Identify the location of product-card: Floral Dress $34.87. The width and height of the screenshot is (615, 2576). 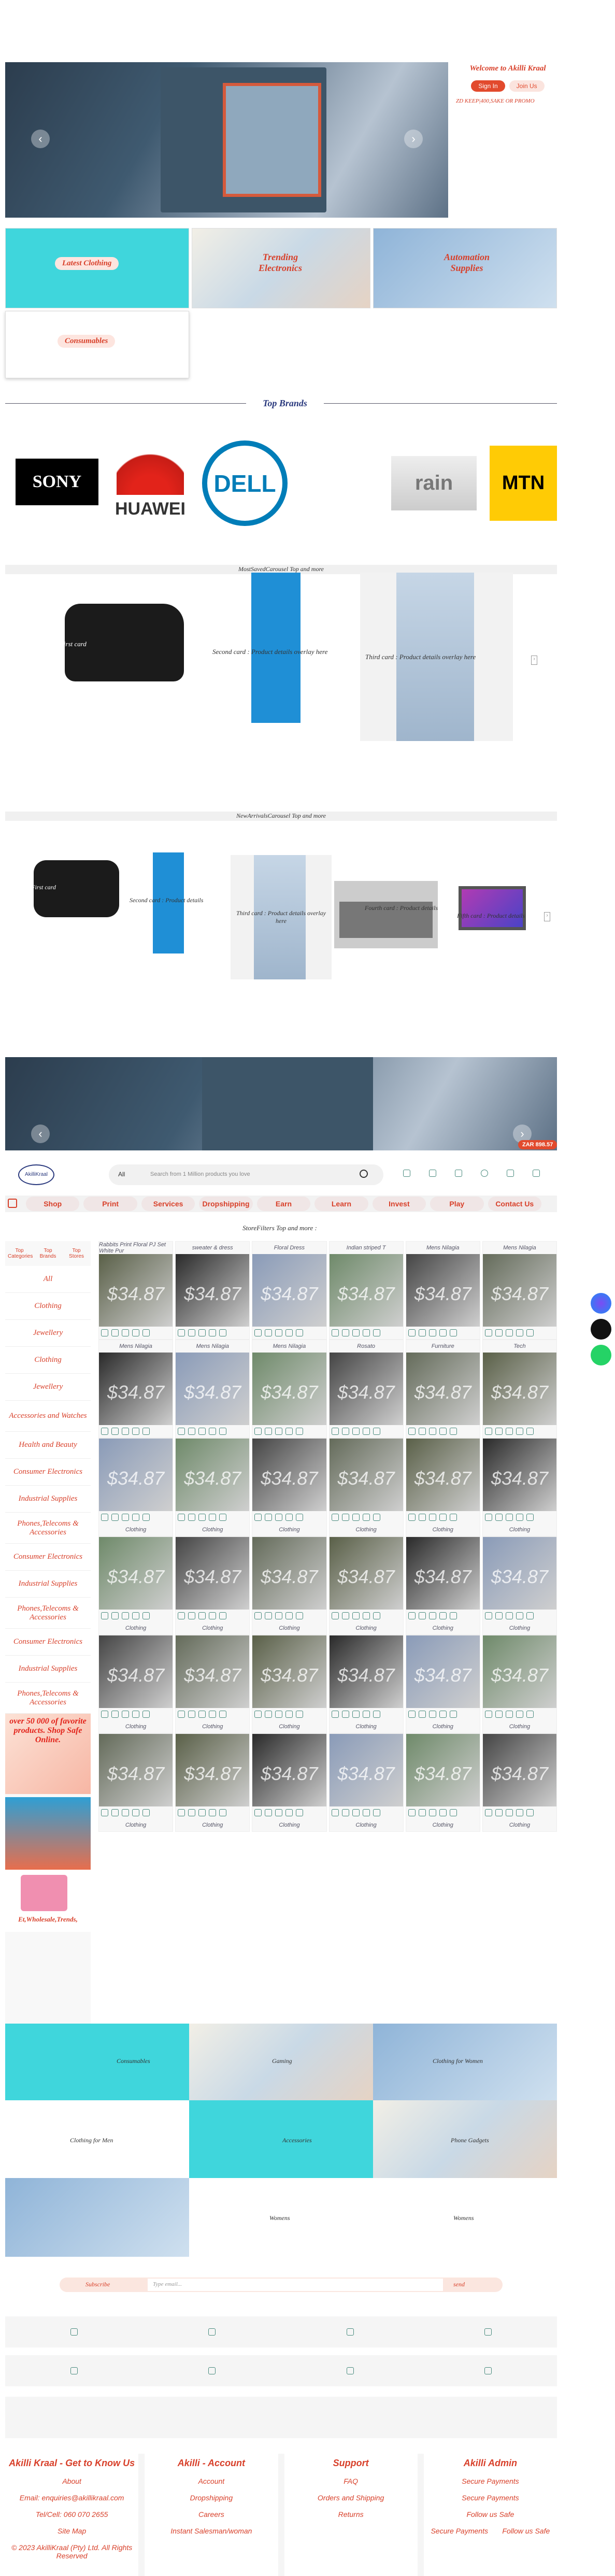
(289, 1290).